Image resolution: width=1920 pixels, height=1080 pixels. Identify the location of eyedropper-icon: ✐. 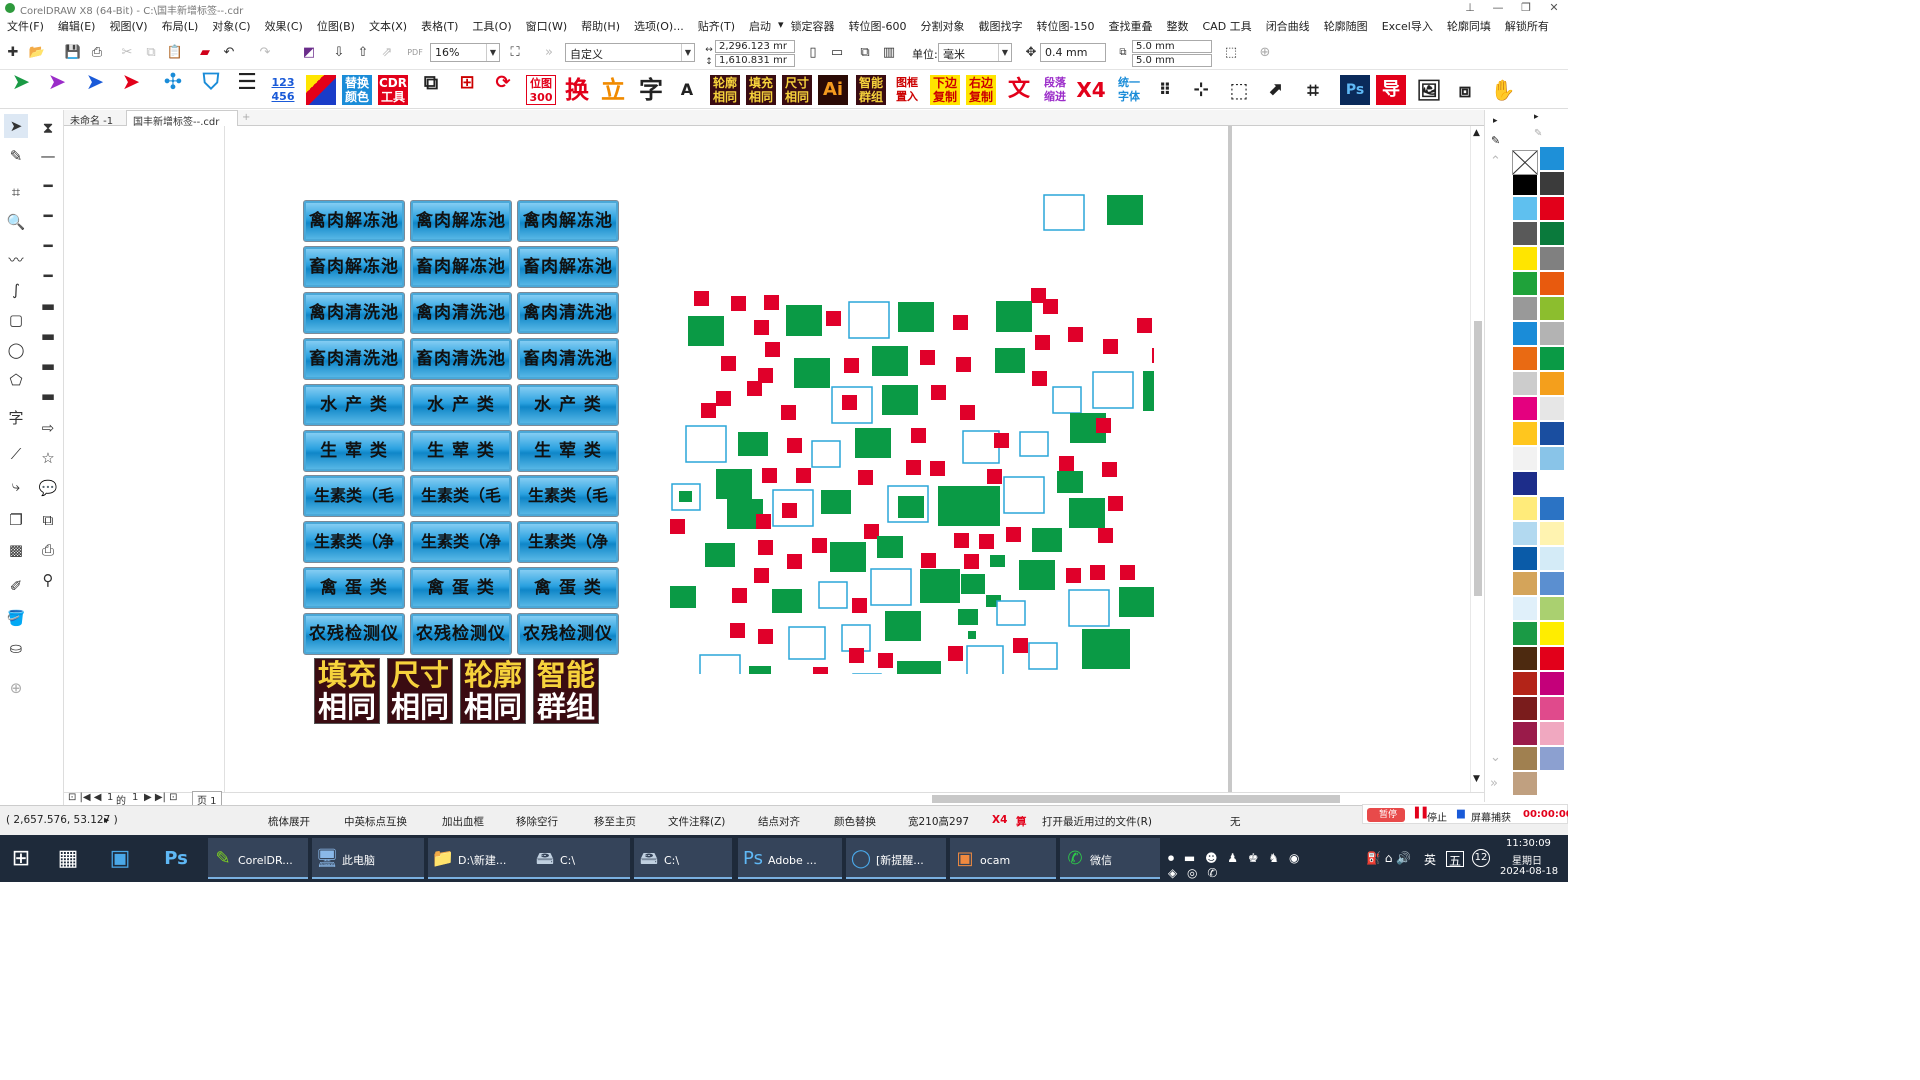
(16, 586).